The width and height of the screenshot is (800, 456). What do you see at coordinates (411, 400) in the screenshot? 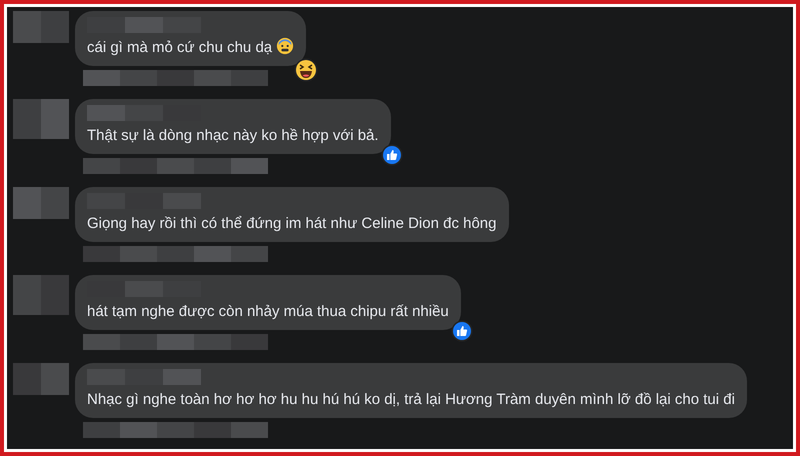
I see `comment-text: Nhạc gì nghe toàn hơ hơ hơ hu hu hú hú ko dị, trả lại Hương Tràm duyên mình lỡ đồ lại cho tui đi` at bounding box center [411, 400].